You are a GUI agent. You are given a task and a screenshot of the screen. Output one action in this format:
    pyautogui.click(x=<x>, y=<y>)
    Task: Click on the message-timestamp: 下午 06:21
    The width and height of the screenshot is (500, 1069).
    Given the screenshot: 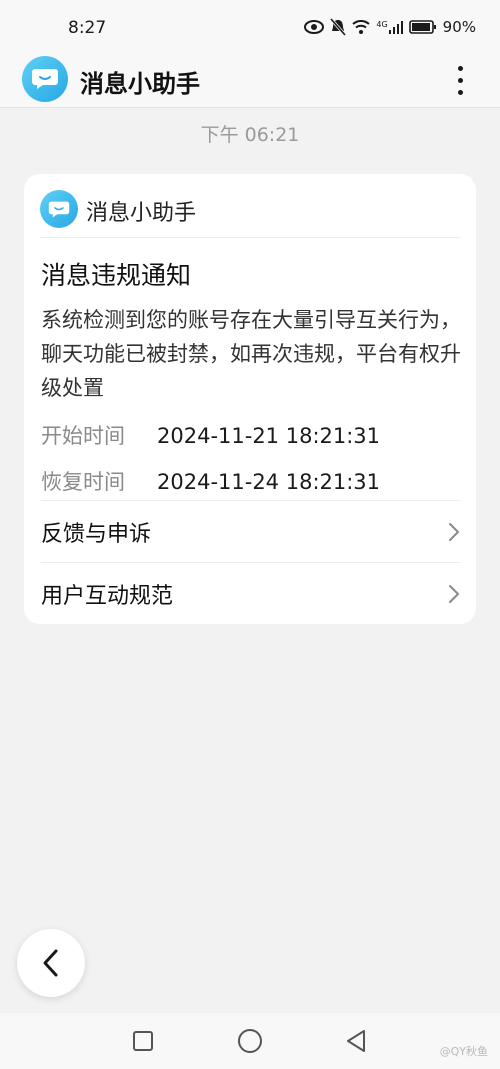 What is the action you would take?
    pyautogui.click(x=250, y=135)
    